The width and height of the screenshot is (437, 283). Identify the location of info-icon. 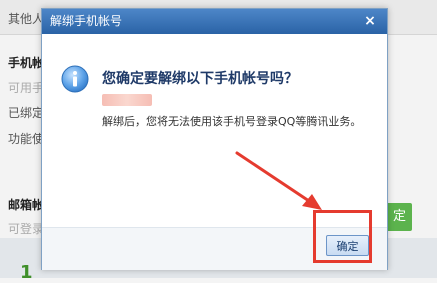
(75, 79).